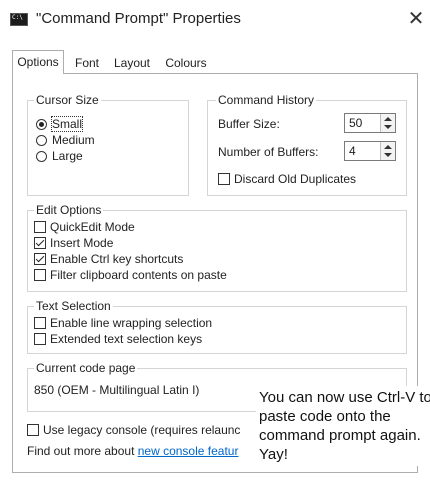 This screenshot has width=430, height=488. Describe the element at coordinates (86, 368) in the screenshot. I see `code-page-title: Current code page` at that location.